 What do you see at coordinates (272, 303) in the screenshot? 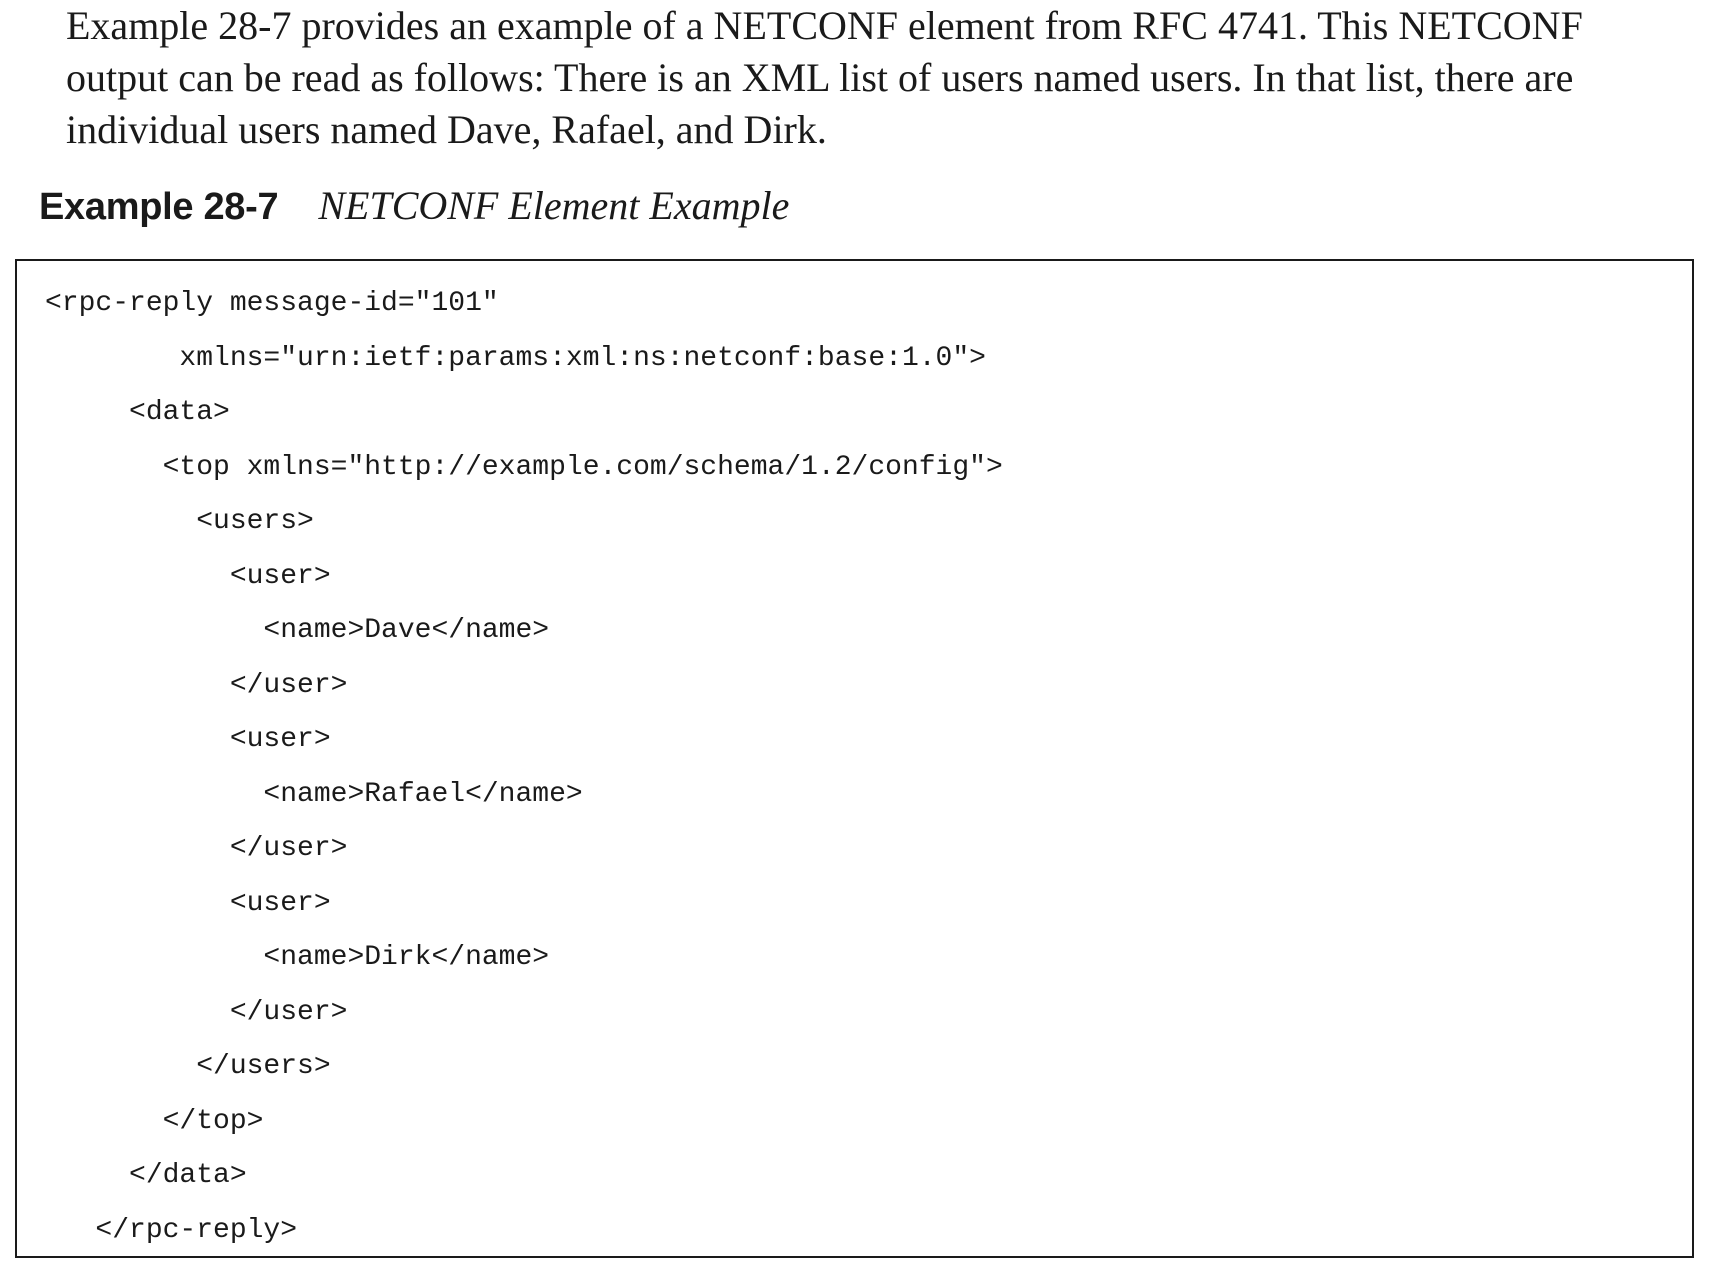
I see `code-line: <rpc-reply message-id="101"` at bounding box center [272, 303].